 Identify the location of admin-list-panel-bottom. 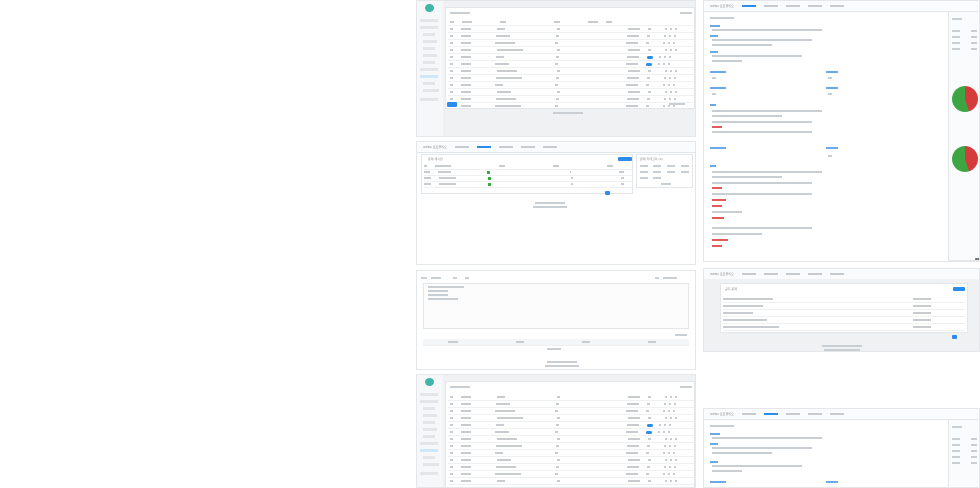
(556, 431).